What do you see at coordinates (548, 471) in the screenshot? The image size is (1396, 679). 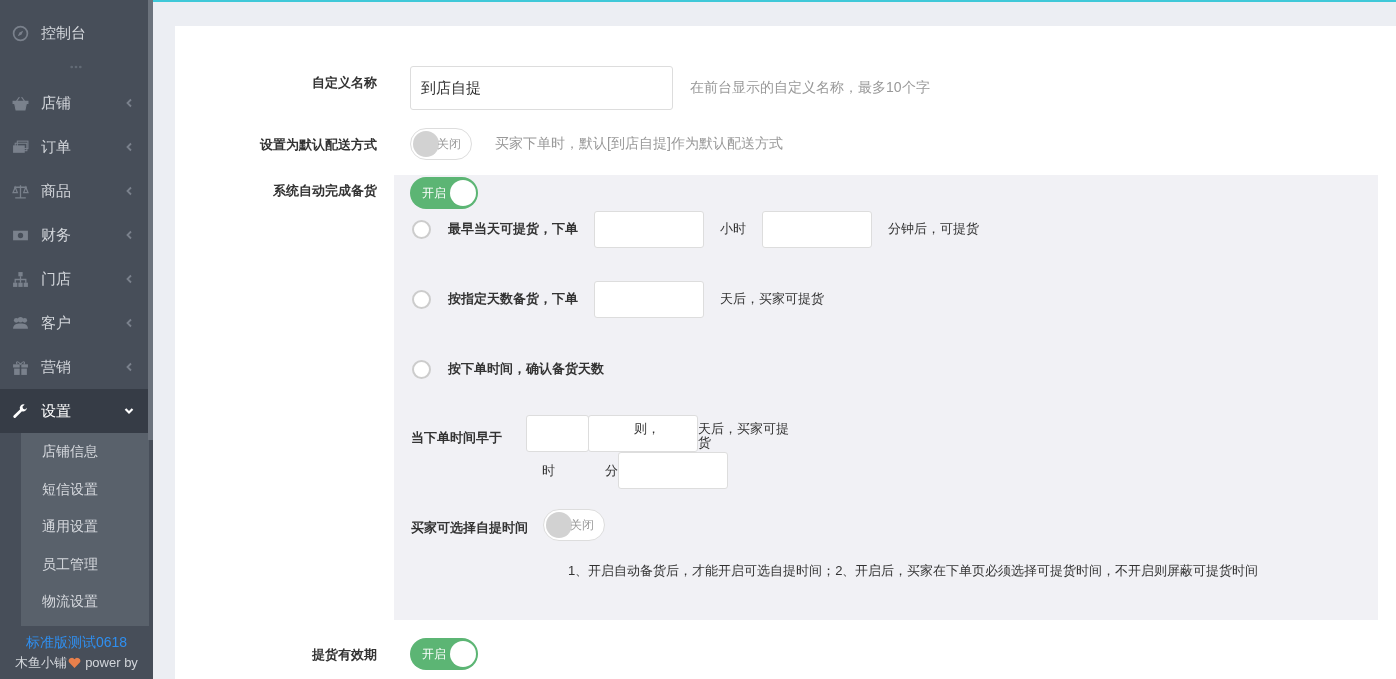 I see `hour-unit-text: 时` at bounding box center [548, 471].